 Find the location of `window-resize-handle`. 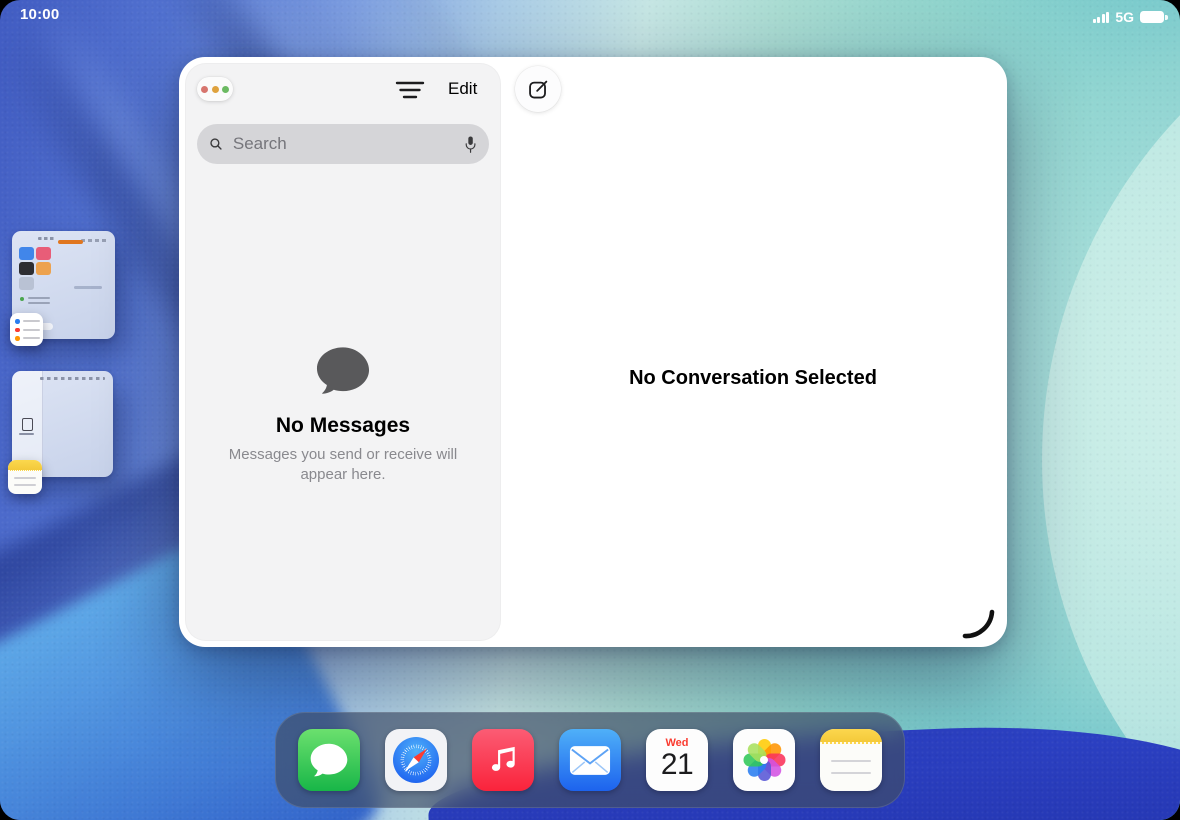

window-resize-handle is located at coordinates (978, 624).